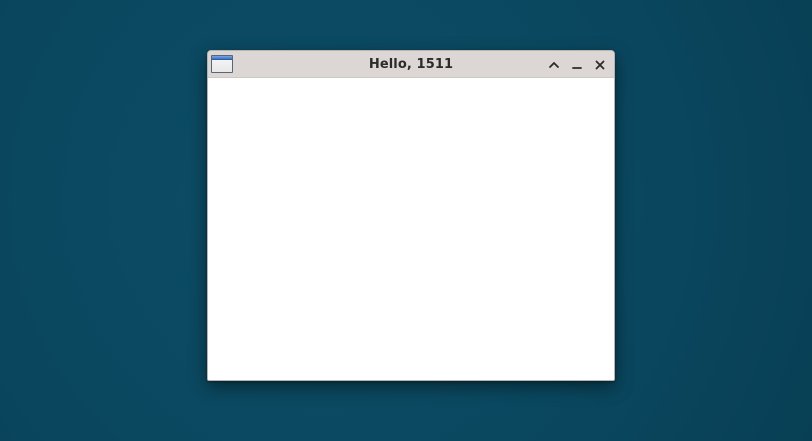 This screenshot has height=441, width=812. I want to click on app-icon-titlebar-stripe, so click(222, 58).